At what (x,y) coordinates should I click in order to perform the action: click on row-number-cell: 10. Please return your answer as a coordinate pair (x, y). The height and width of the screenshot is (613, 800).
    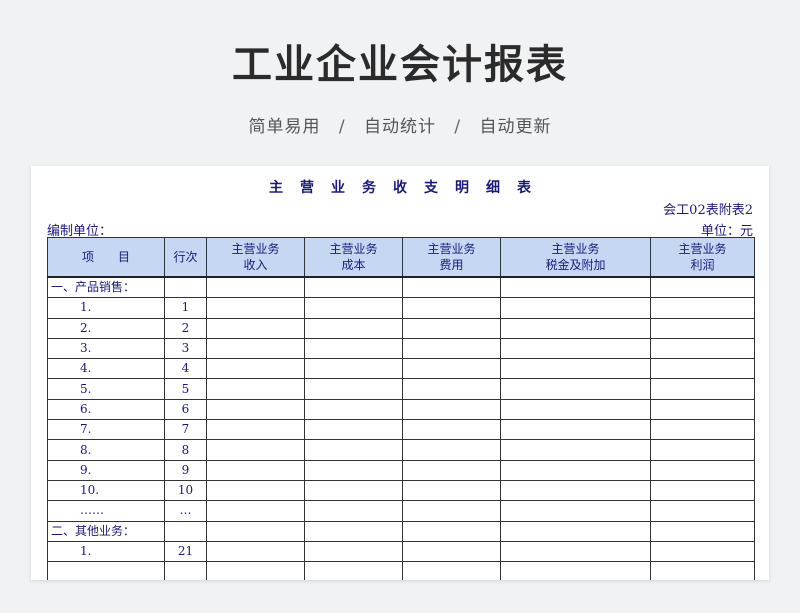
    Looking at the image, I should click on (185, 490).